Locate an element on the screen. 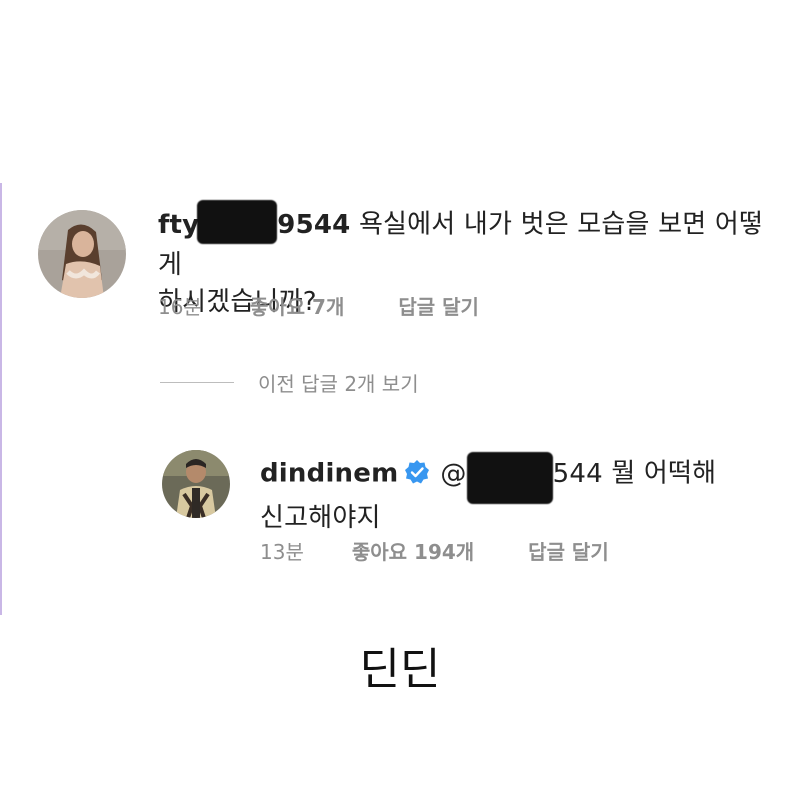  commenter-username: fty 9544 is located at coordinates (254, 222).